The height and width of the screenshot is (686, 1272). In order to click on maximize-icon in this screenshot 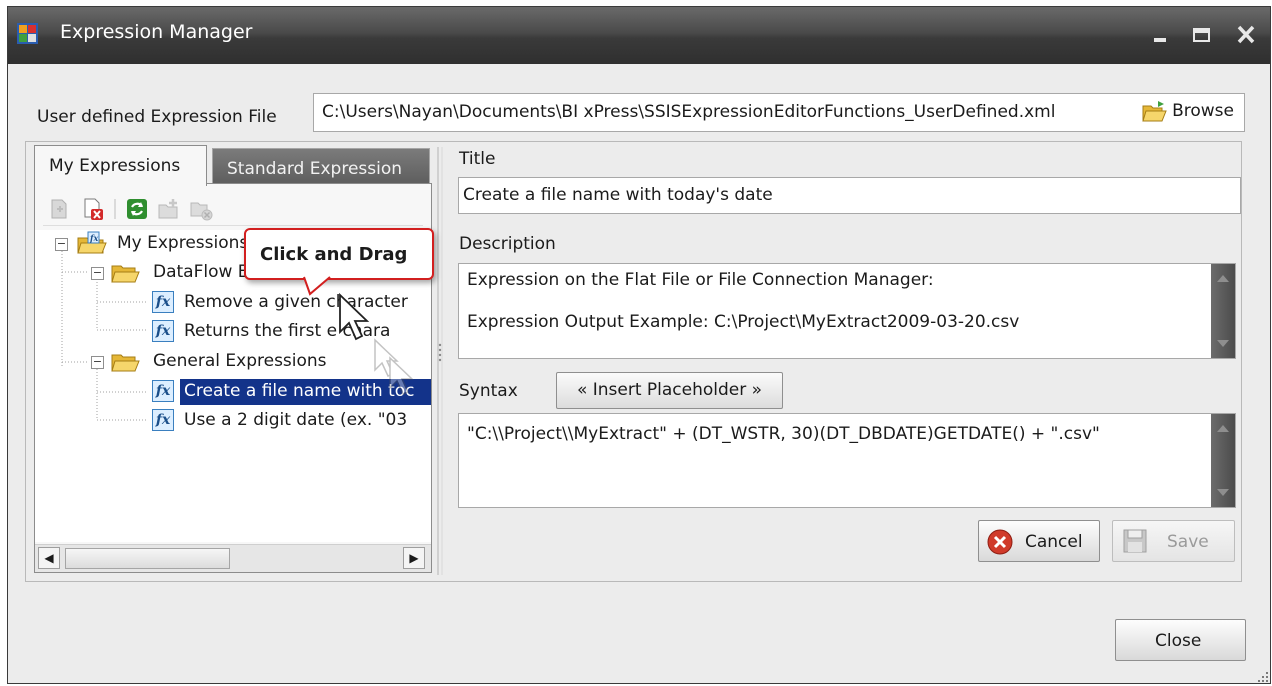, I will do `click(1202, 35)`.